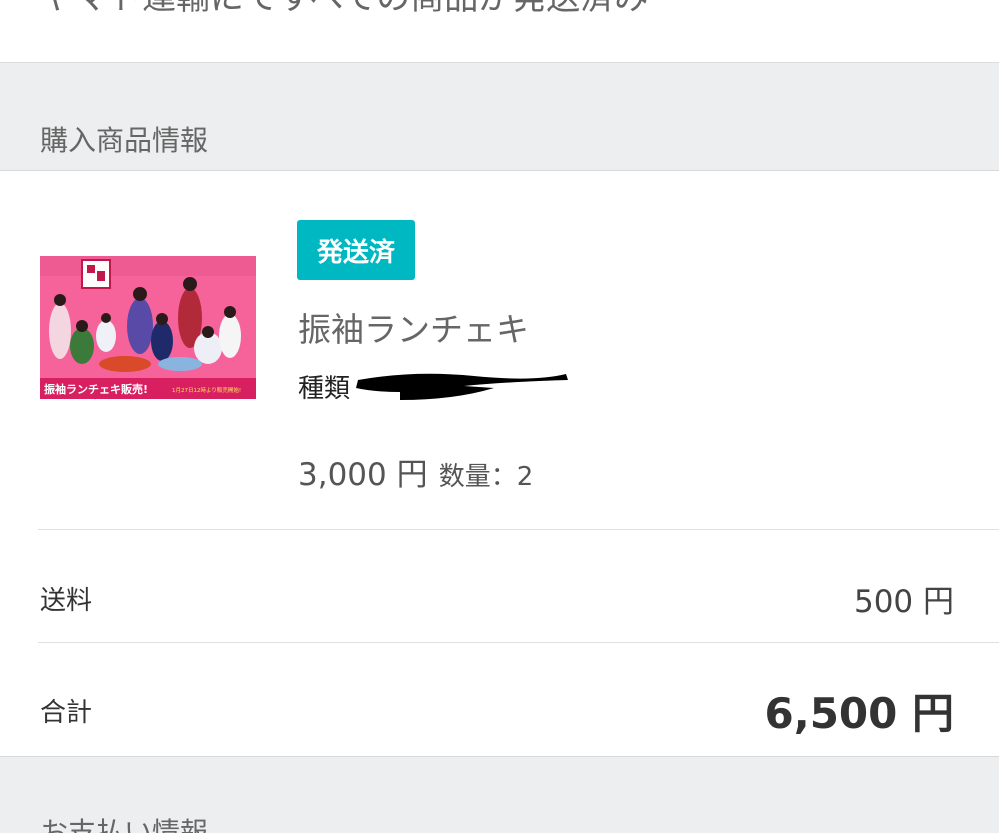 This screenshot has height=833, width=999. What do you see at coordinates (413, 327) in the screenshot?
I see `product-name: 振袖ランチェキ` at bounding box center [413, 327].